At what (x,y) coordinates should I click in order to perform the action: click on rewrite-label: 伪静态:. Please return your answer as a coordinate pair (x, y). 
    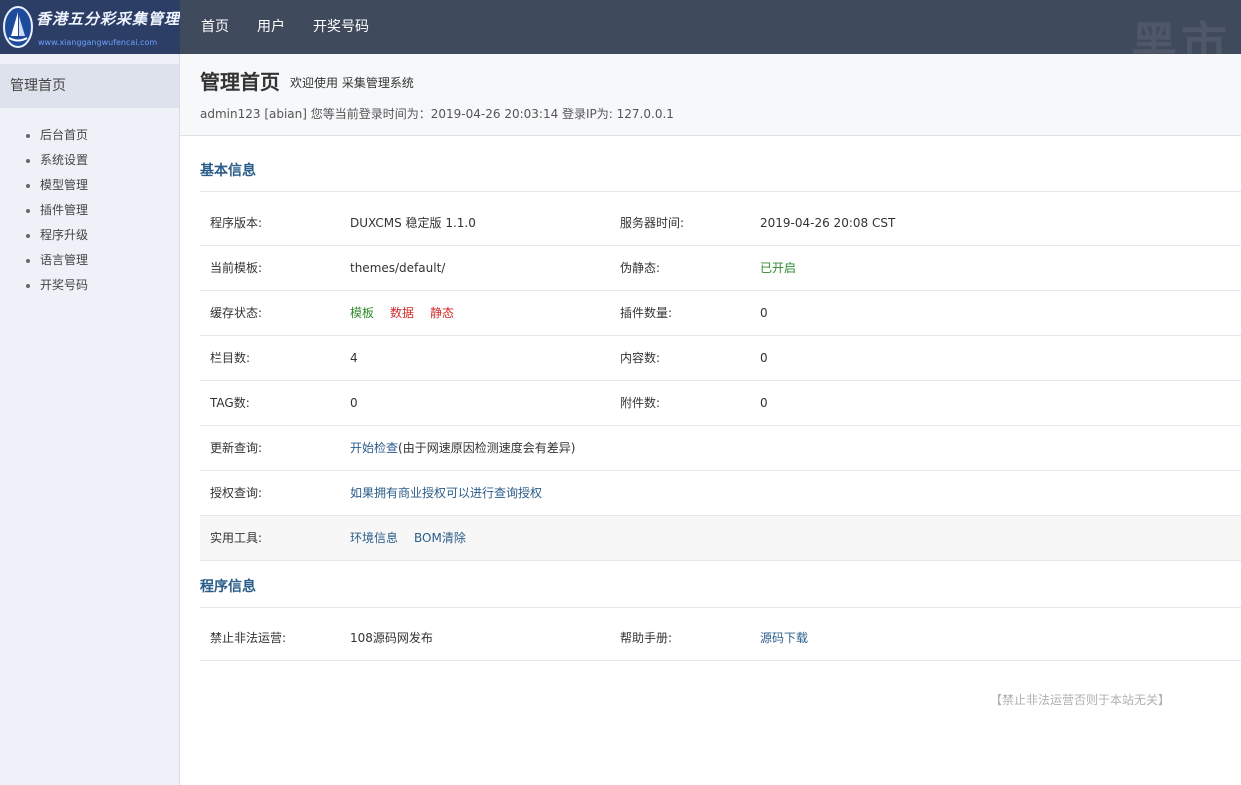
    Looking at the image, I should click on (640, 268).